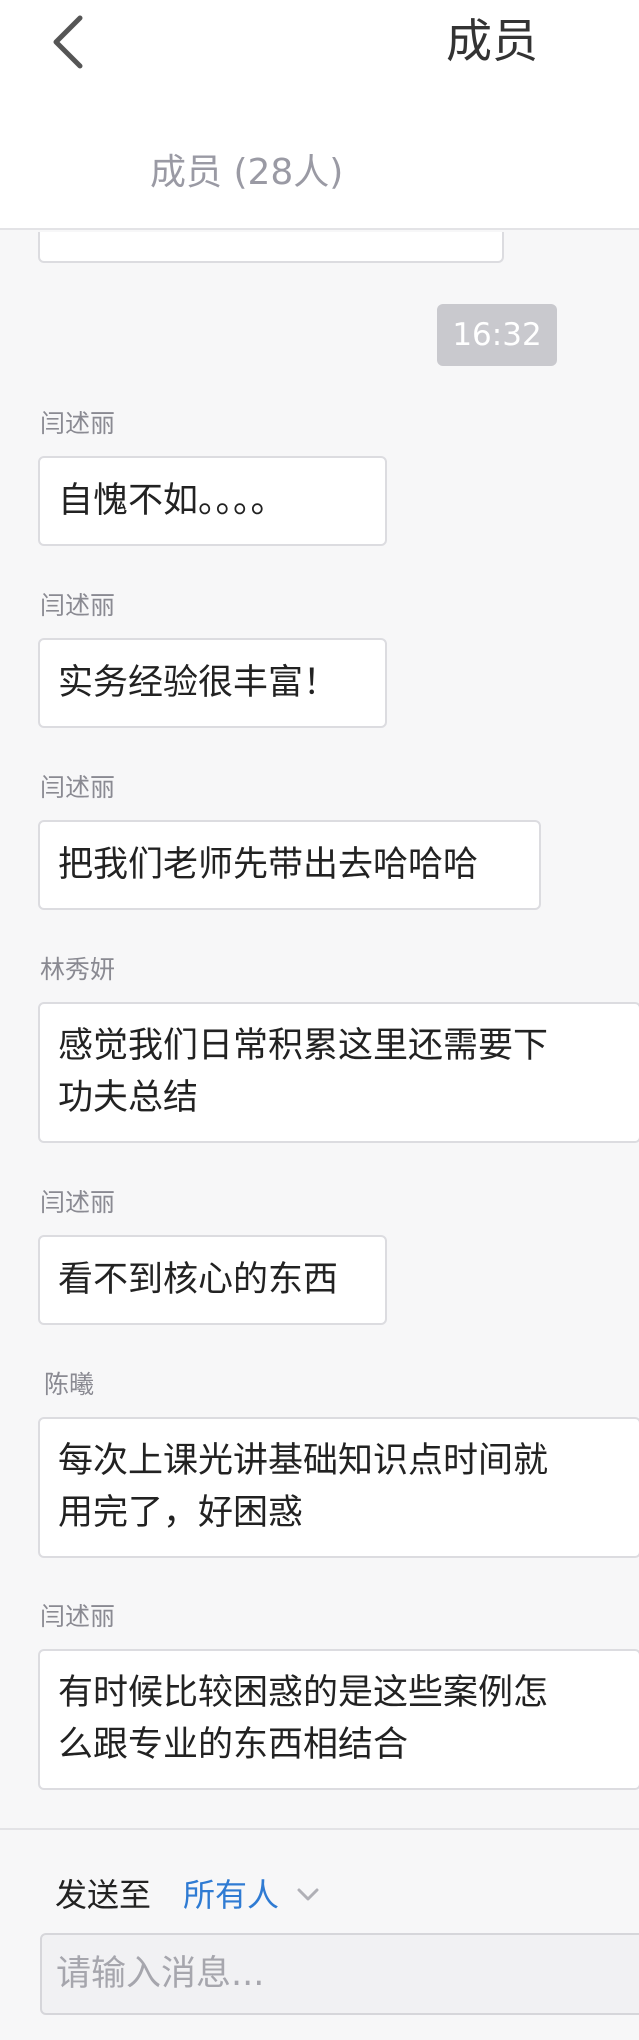 The width and height of the screenshot is (639, 2040). Describe the element at coordinates (103, 1895) in the screenshot. I see `send-to-label: 发送至` at that location.